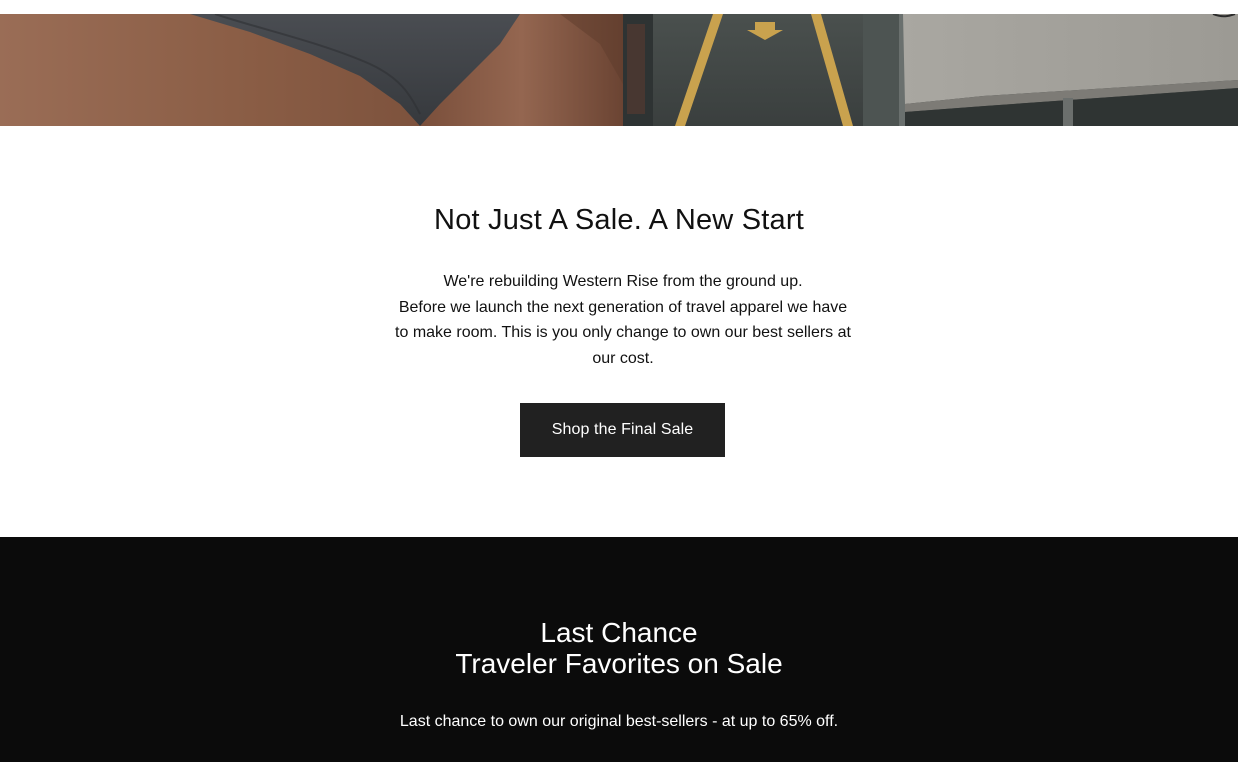  I want to click on shop-final-sale-button: Shop the Final Sale, so click(622, 430).